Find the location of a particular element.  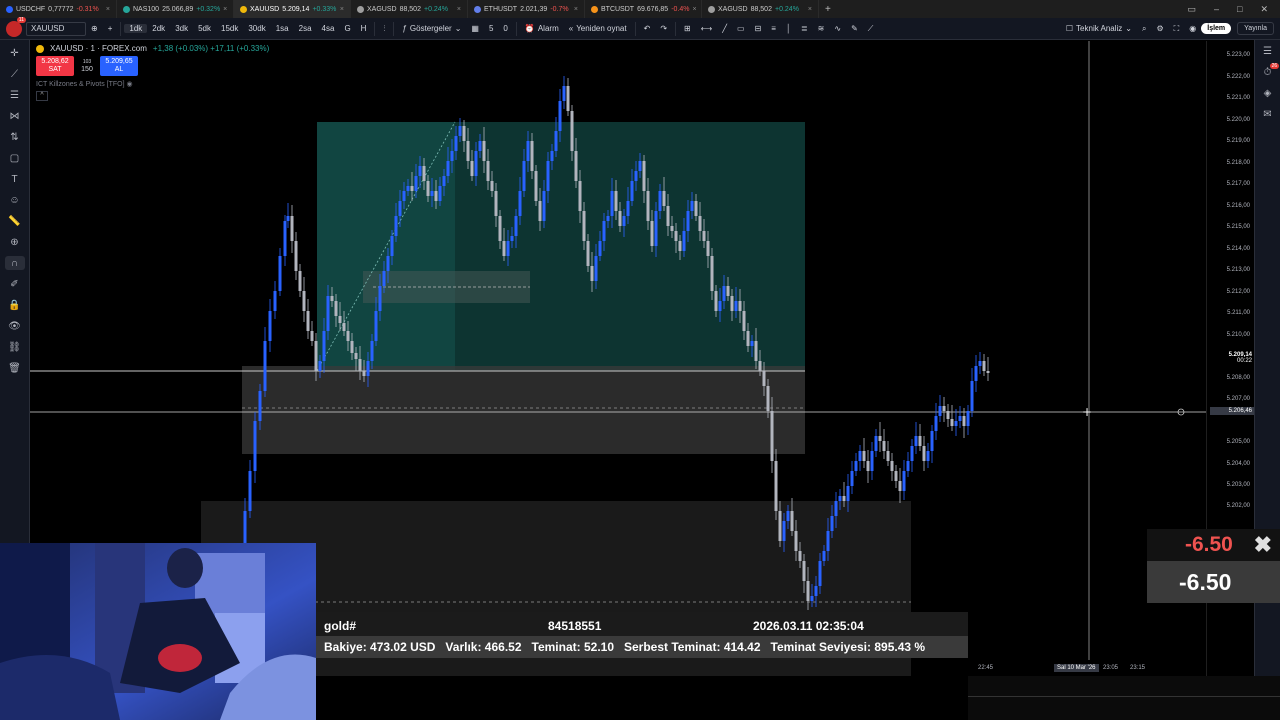

emoji-tool-icon: ☺ is located at coordinates (15, 200).